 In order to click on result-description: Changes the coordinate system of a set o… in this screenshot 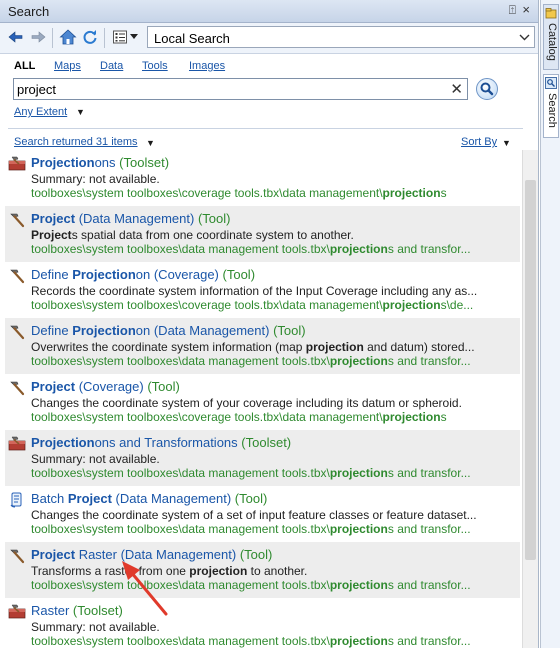, I will do `click(254, 515)`.